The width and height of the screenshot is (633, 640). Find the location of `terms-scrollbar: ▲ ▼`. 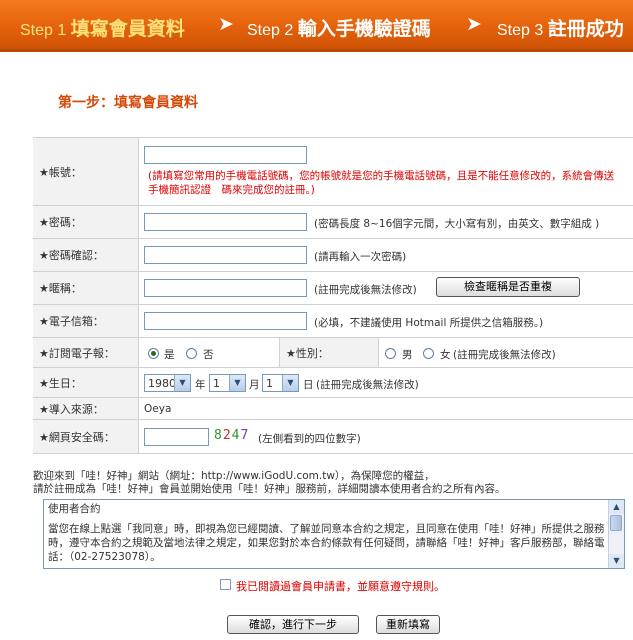

terms-scrollbar: ▲ ▼ is located at coordinates (616, 534).